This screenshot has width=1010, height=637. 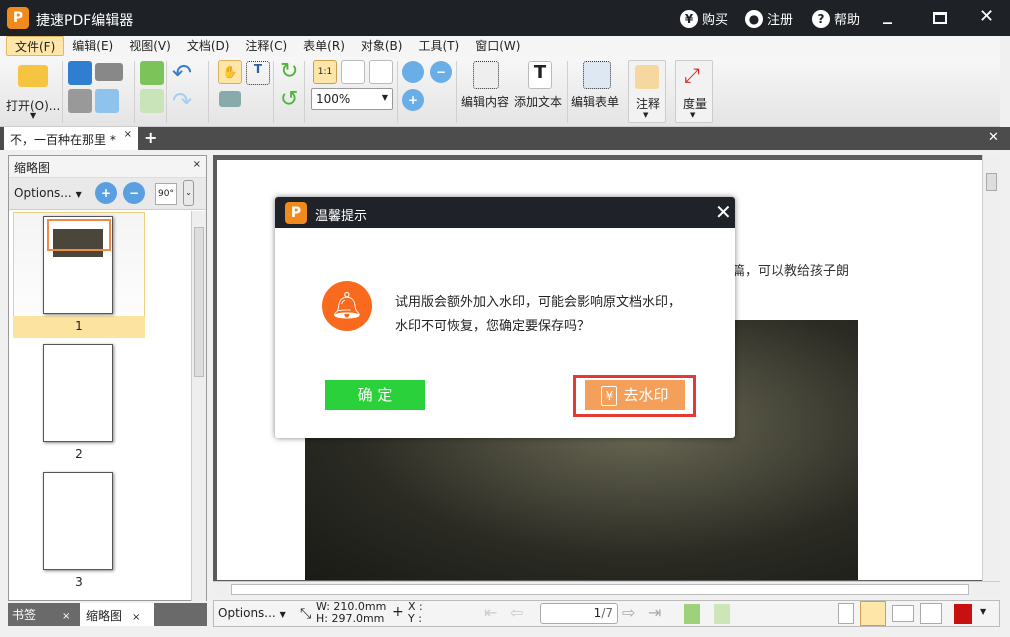 What do you see at coordinates (347, 306) in the screenshot?
I see `bell-icon: 🔔︎` at bounding box center [347, 306].